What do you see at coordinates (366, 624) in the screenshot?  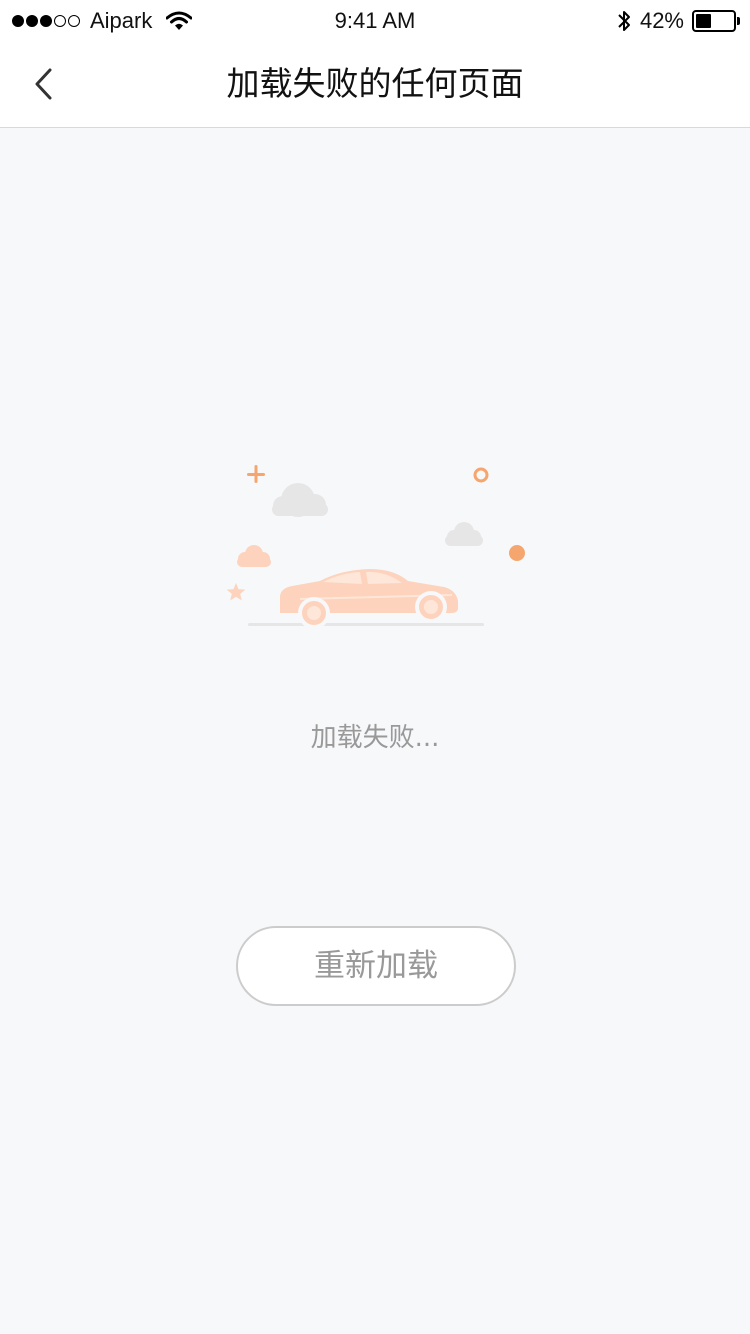 I see `road-line` at bounding box center [366, 624].